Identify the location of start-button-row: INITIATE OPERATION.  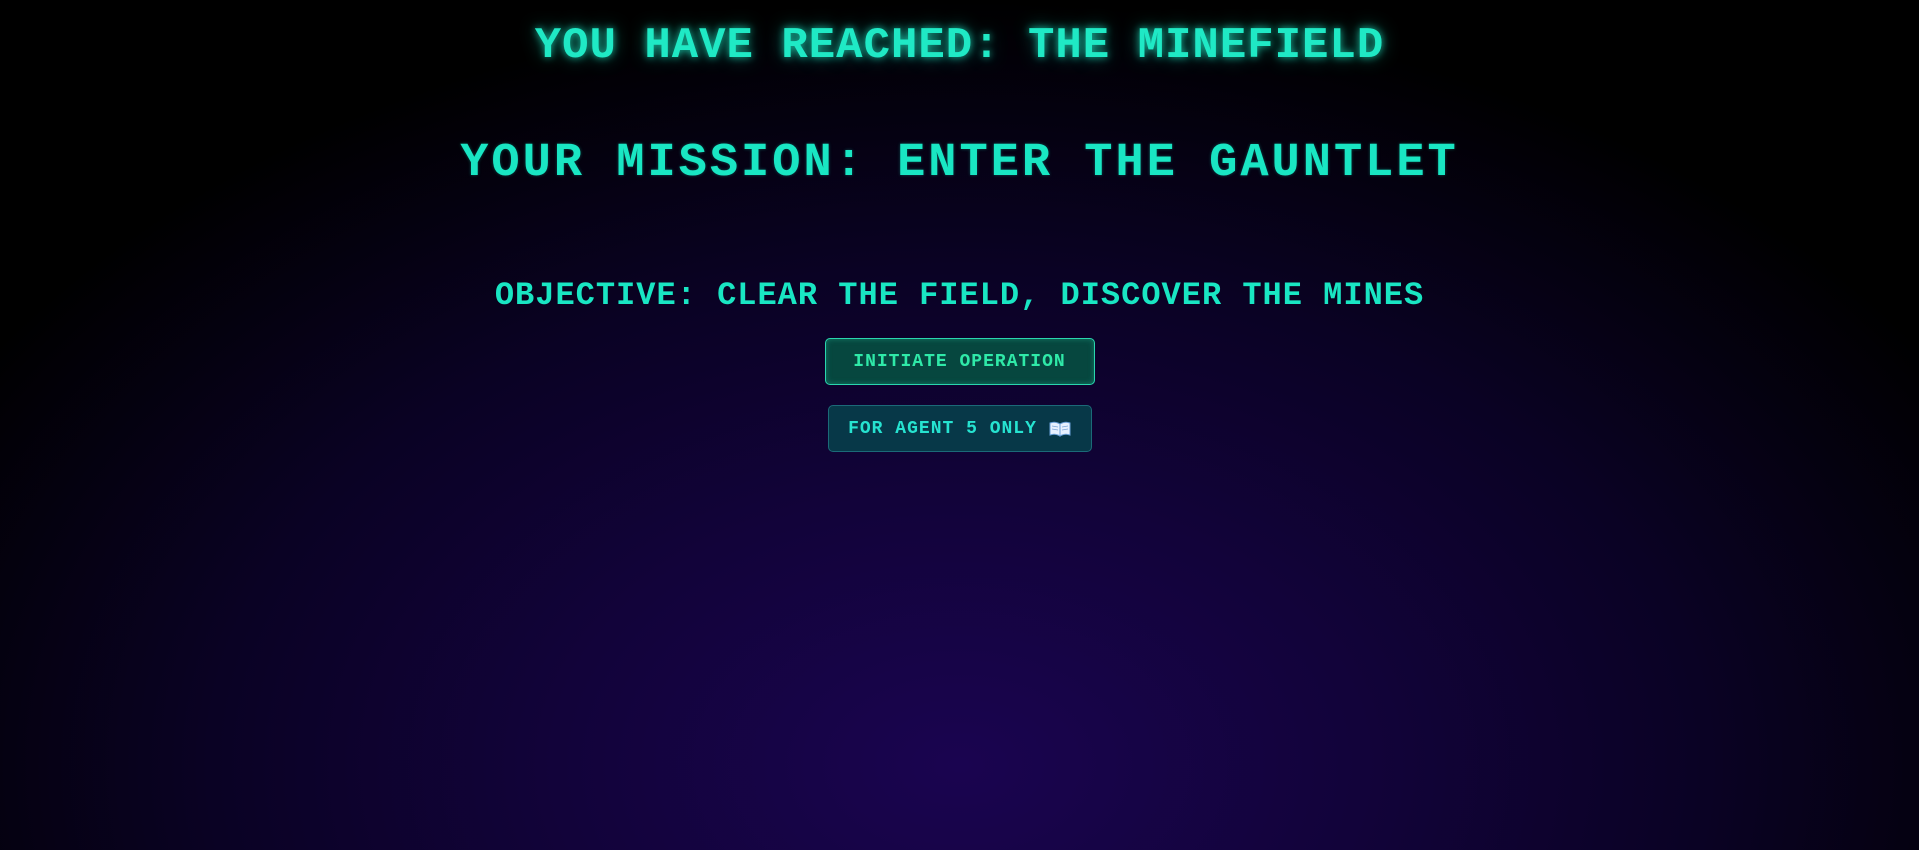
(959, 361).